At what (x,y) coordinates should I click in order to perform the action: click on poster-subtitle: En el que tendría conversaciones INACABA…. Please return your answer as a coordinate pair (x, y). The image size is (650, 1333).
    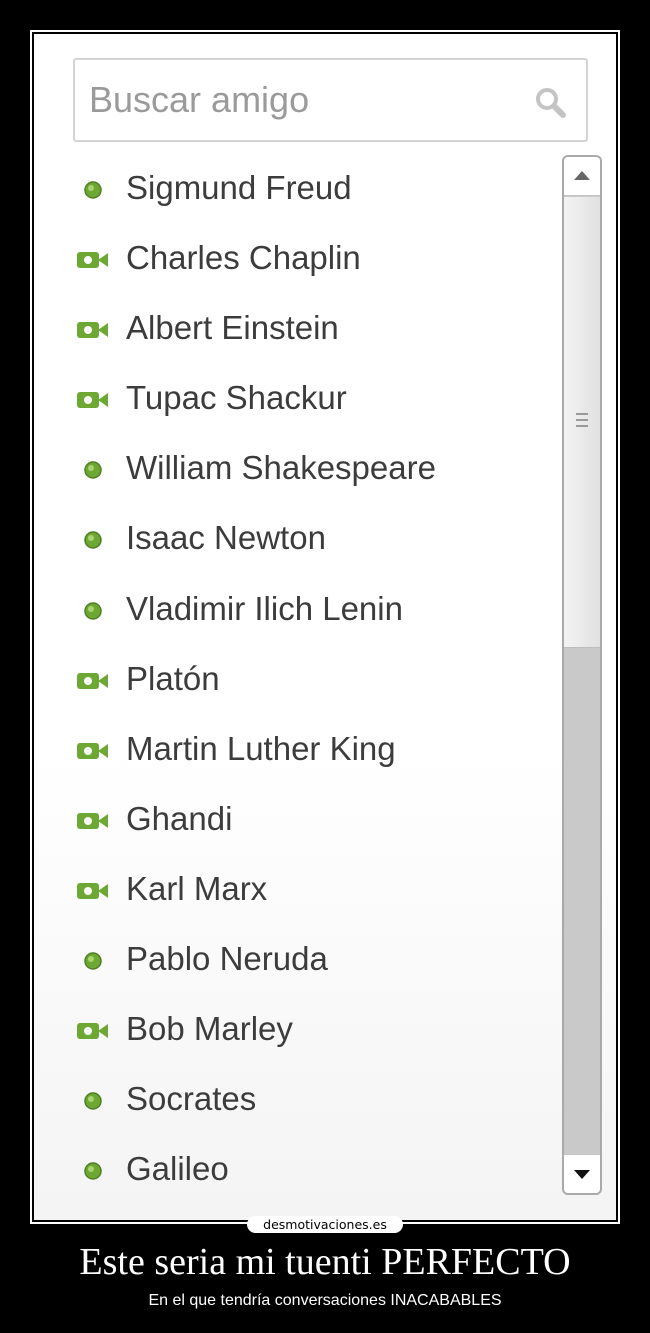
    Looking at the image, I should click on (325, 1300).